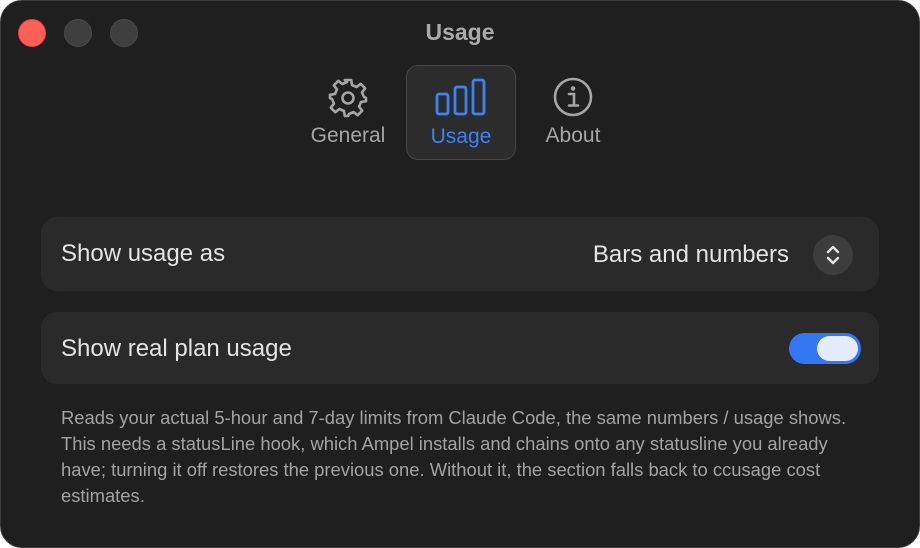 The image size is (920, 548). I want to click on chevron-up-down-icon, so click(833, 255).